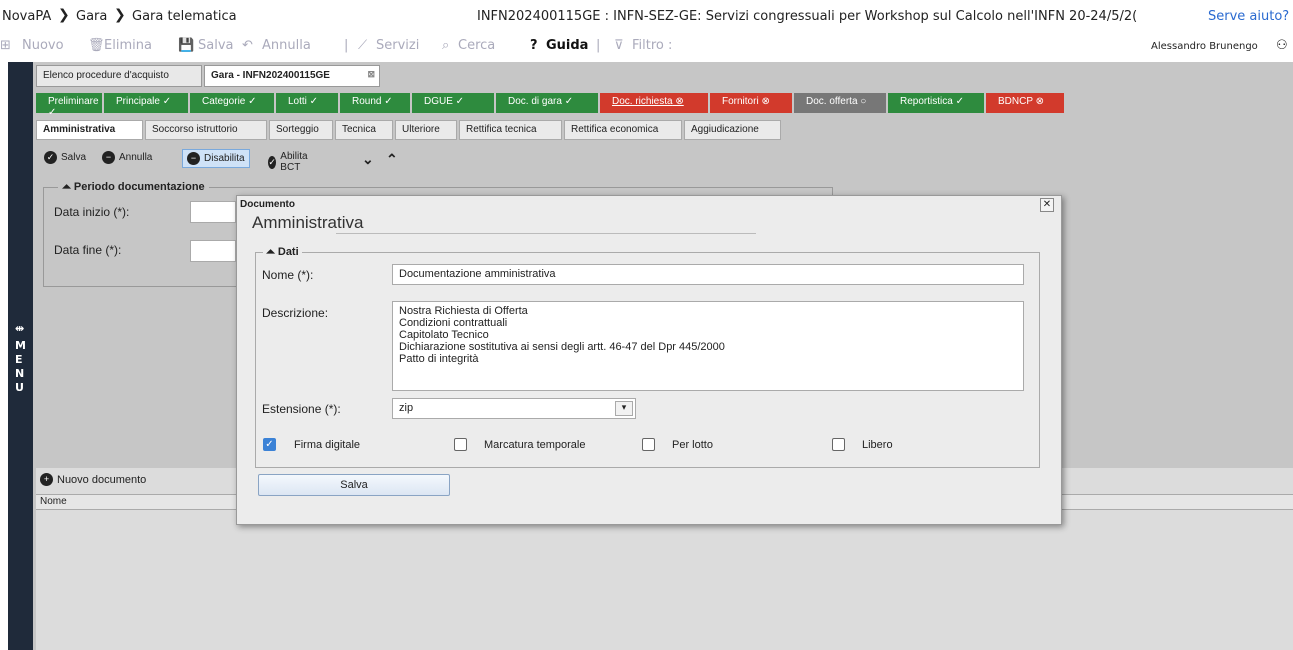 The height and width of the screenshot is (650, 1293). What do you see at coordinates (5, 45) in the screenshot?
I see `new-icon: ⊞` at bounding box center [5, 45].